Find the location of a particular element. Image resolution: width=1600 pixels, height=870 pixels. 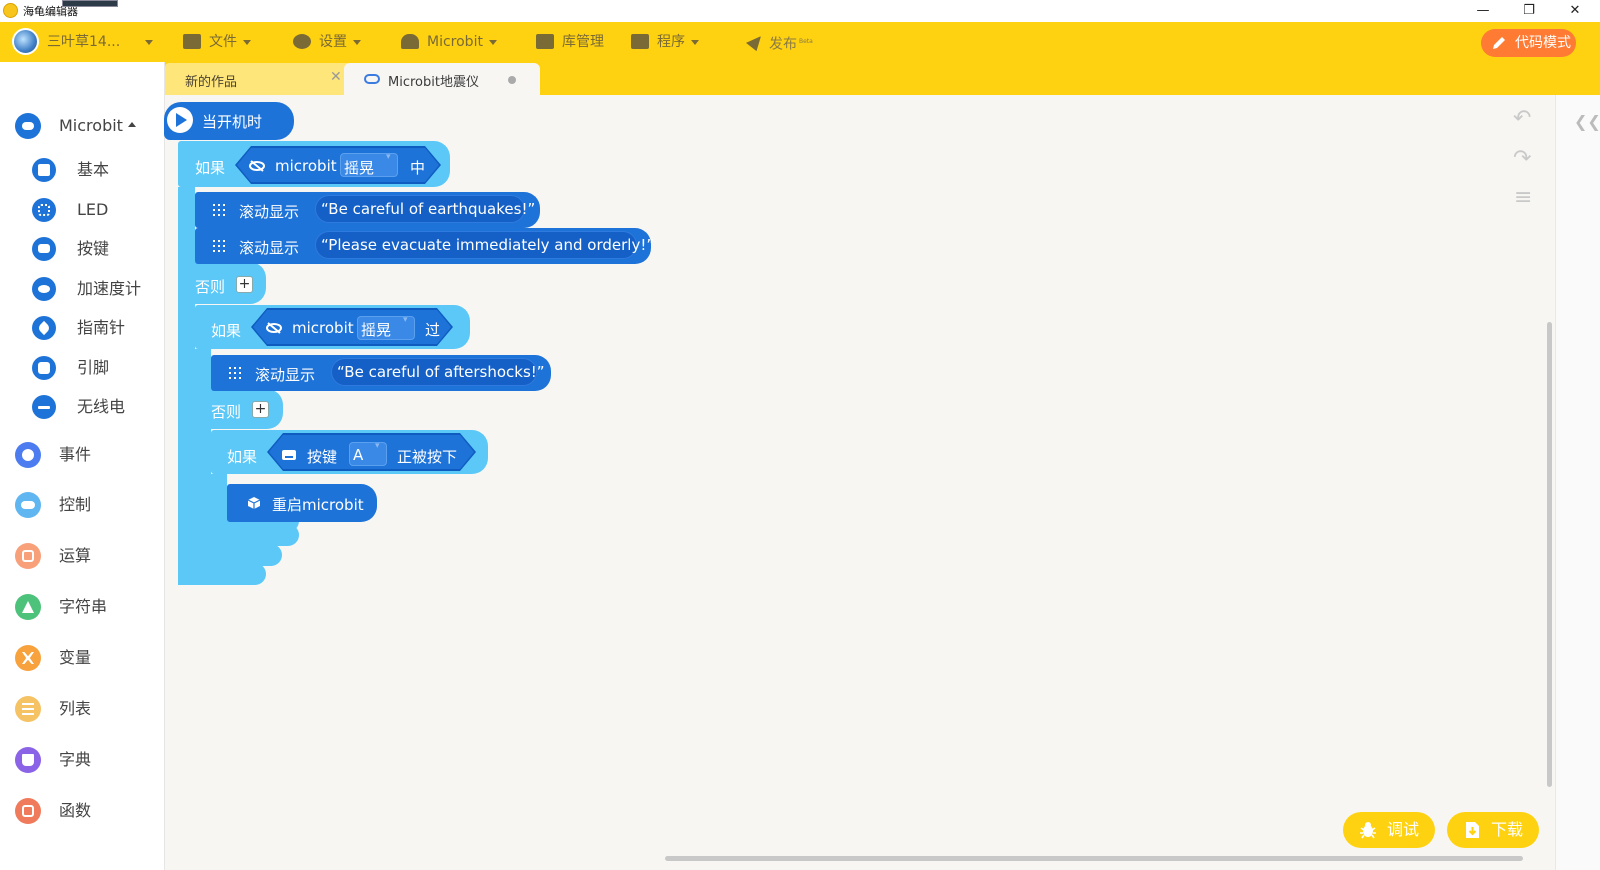

gear-icon is located at coordinates (302, 41).